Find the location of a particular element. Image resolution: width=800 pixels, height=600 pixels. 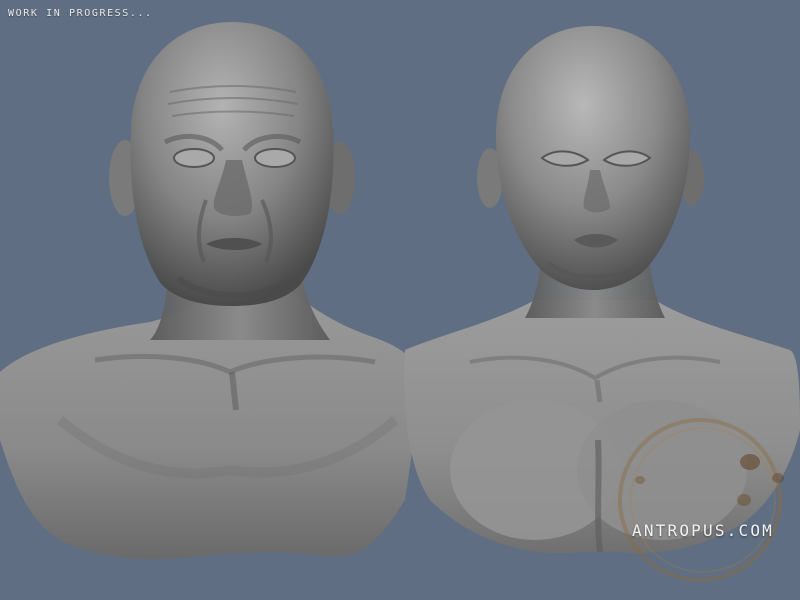

male-right-eye is located at coordinates (275, 158).